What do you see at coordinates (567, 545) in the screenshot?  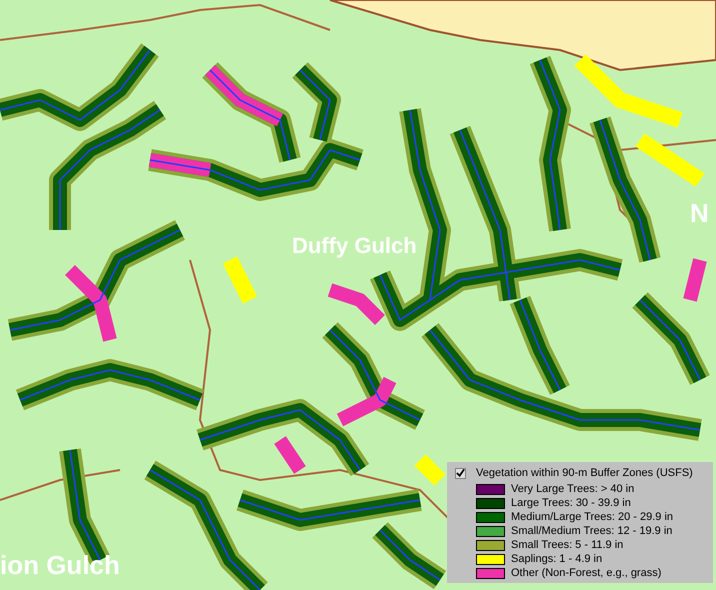 I see `legend-label: Small Trees: 5 - 11.9 in` at bounding box center [567, 545].